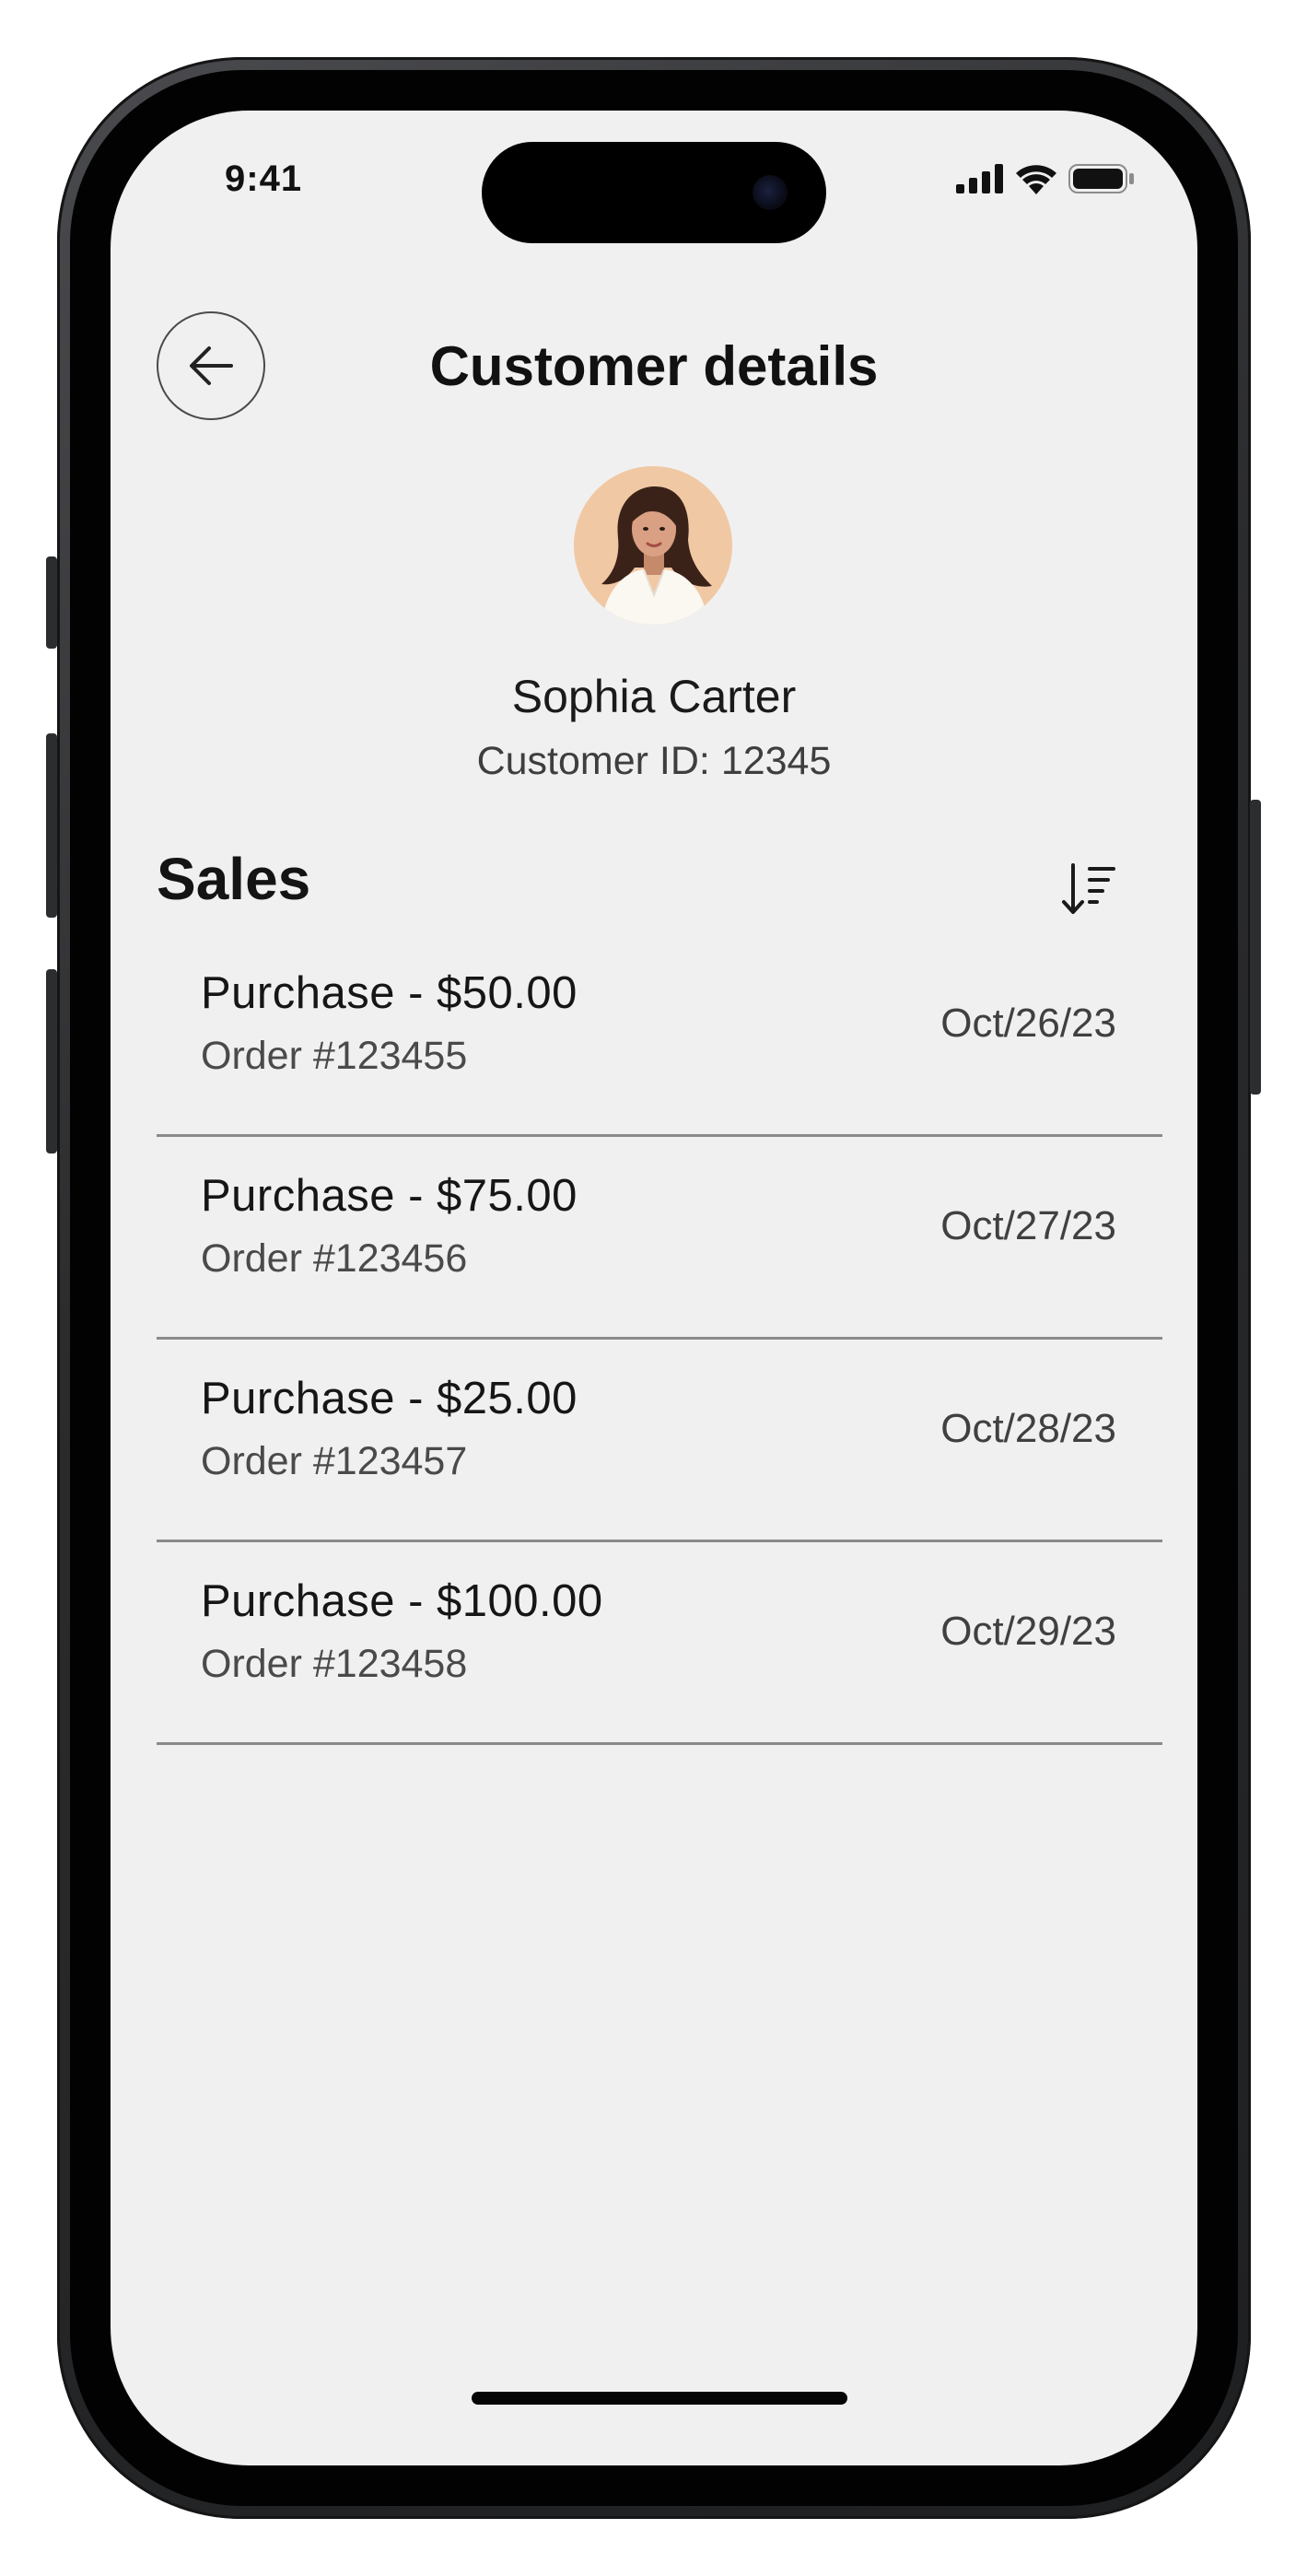 The width and height of the screenshot is (1307, 2576). What do you see at coordinates (1028, 1428) in the screenshot?
I see `sale-date: Oct/28/23` at bounding box center [1028, 1428].